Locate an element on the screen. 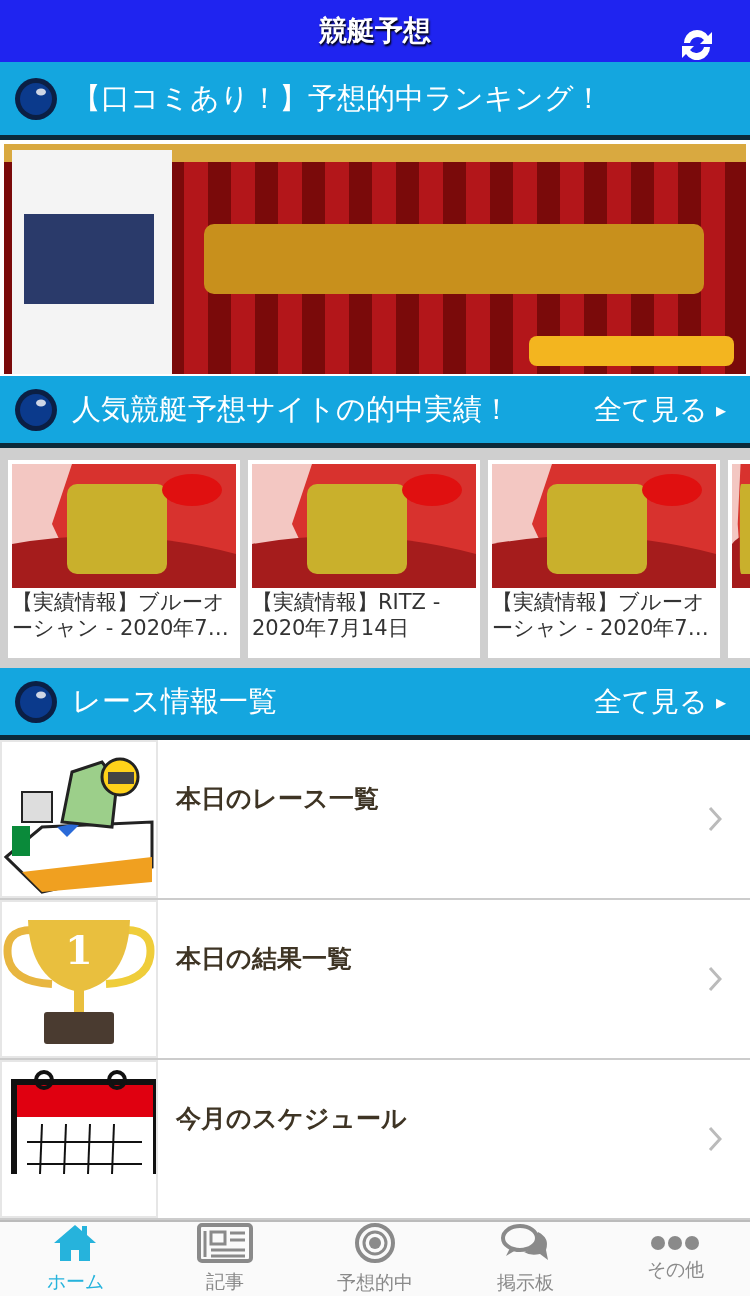  trophy-drawing: 1 is located at coordinates (79, 979).